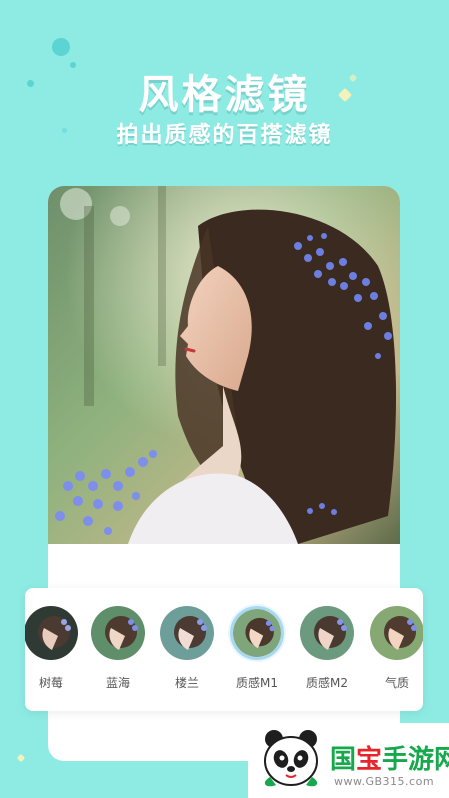 This screenshot has height=798, width=449. I want to click on filter-option-qizhi: 气质, so click(394, 648).